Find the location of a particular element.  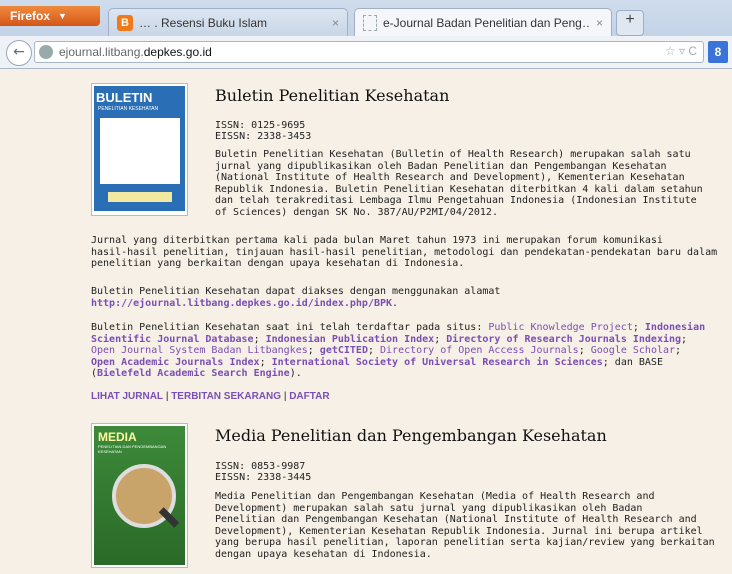

cover-toc is located at coordinates (140, 151).